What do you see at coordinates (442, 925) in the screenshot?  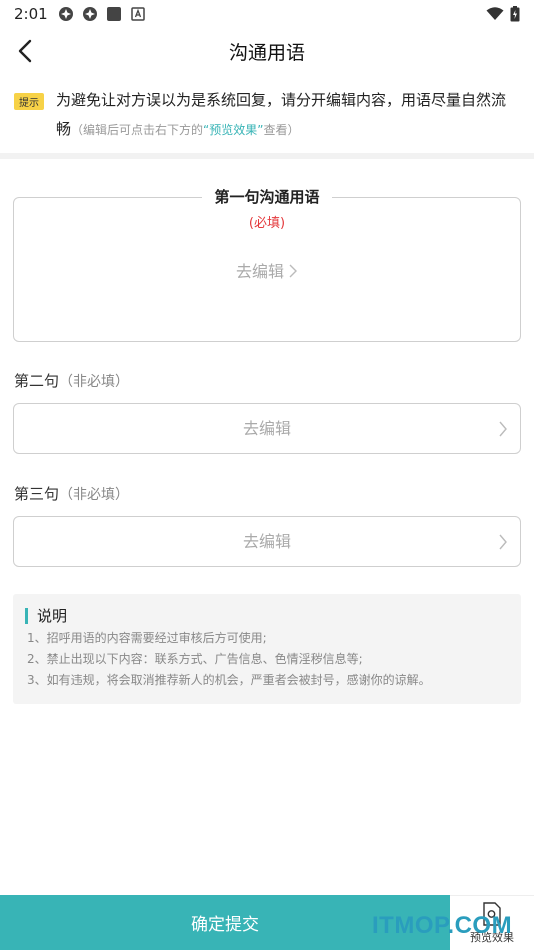 I see `watermark: ITMOP.COM` at bounding box center [442, 925].